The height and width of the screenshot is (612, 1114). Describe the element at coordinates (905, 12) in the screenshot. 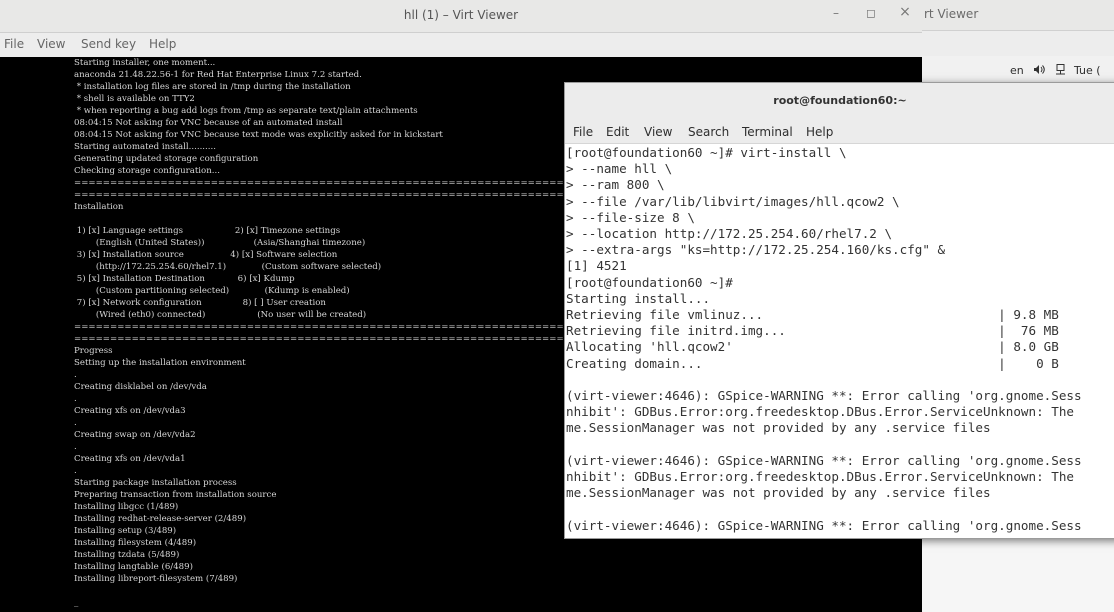

I see `close-button: ×` at that location.